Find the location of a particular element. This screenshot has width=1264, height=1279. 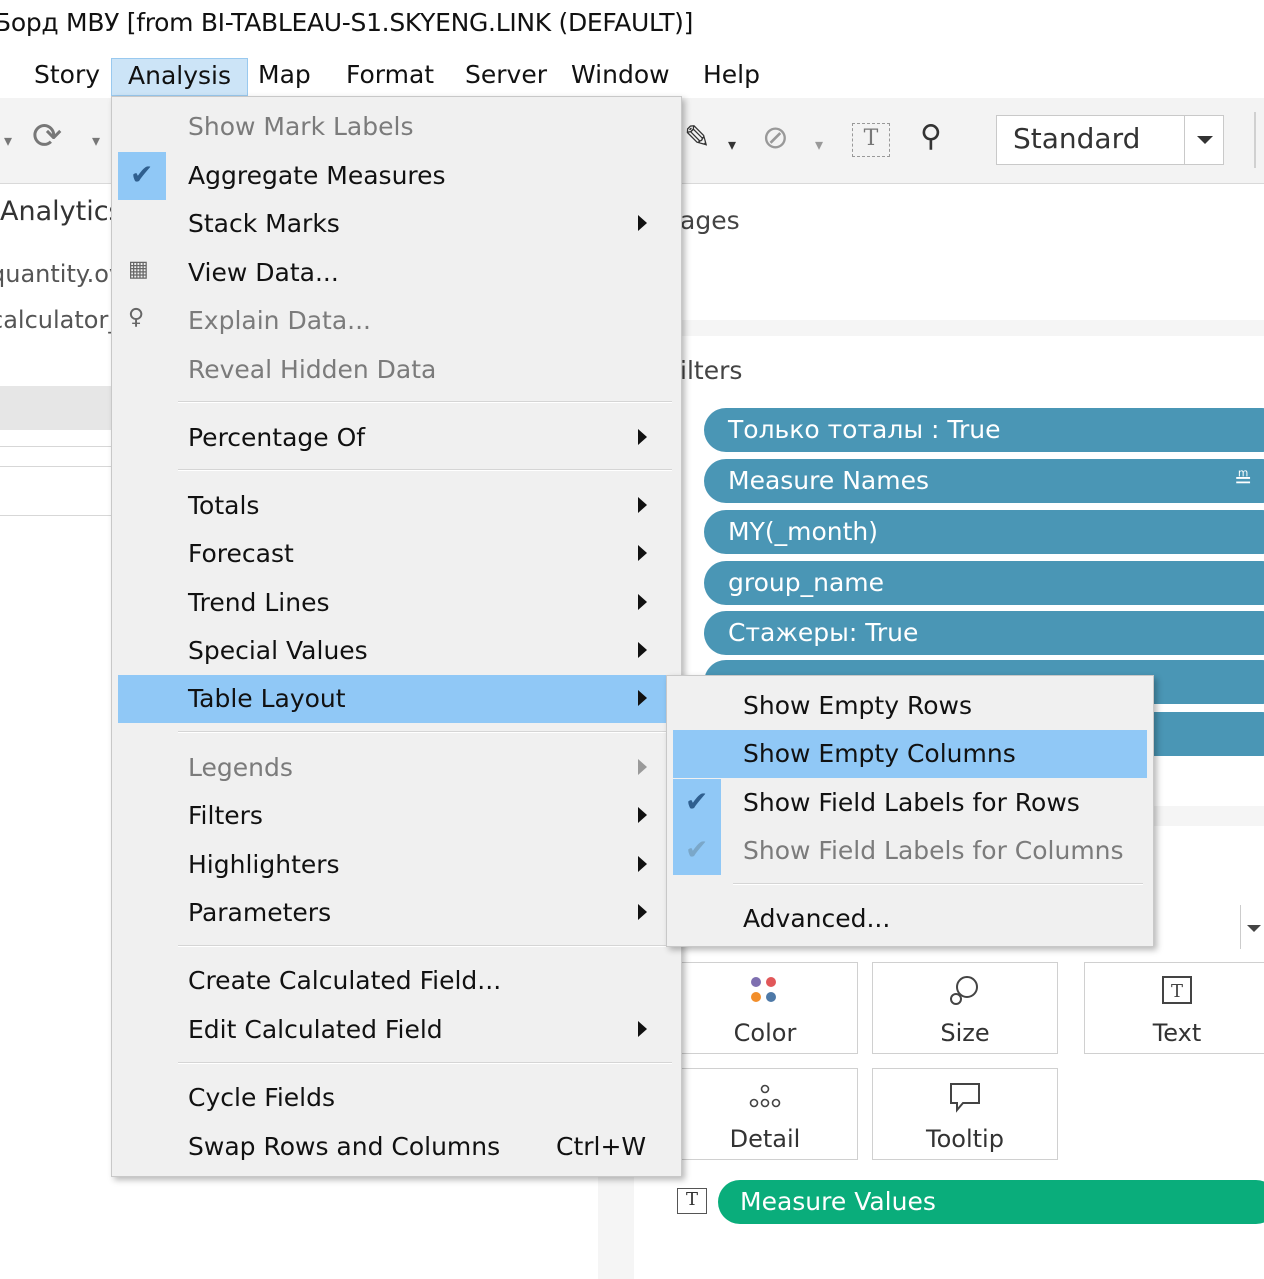

menu-item-table-layout: Table Layout is located at coordinates (396, 699).